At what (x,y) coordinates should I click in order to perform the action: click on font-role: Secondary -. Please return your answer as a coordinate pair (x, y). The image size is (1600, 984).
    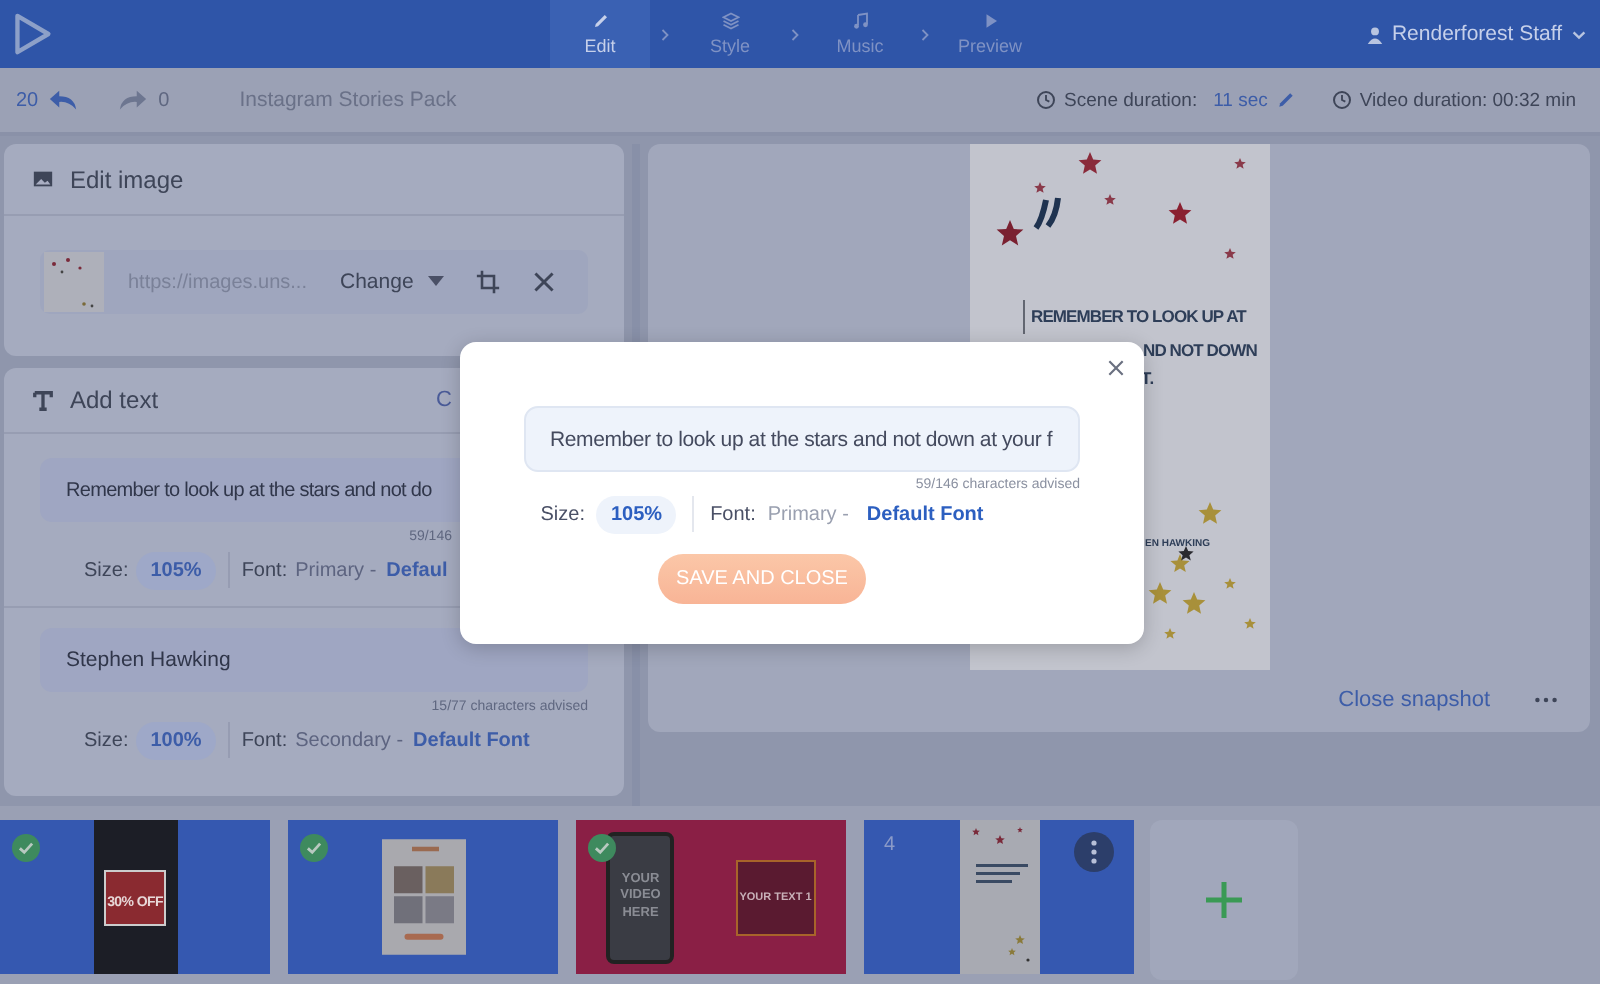
    Looking at the image, I should click on (349, 740).